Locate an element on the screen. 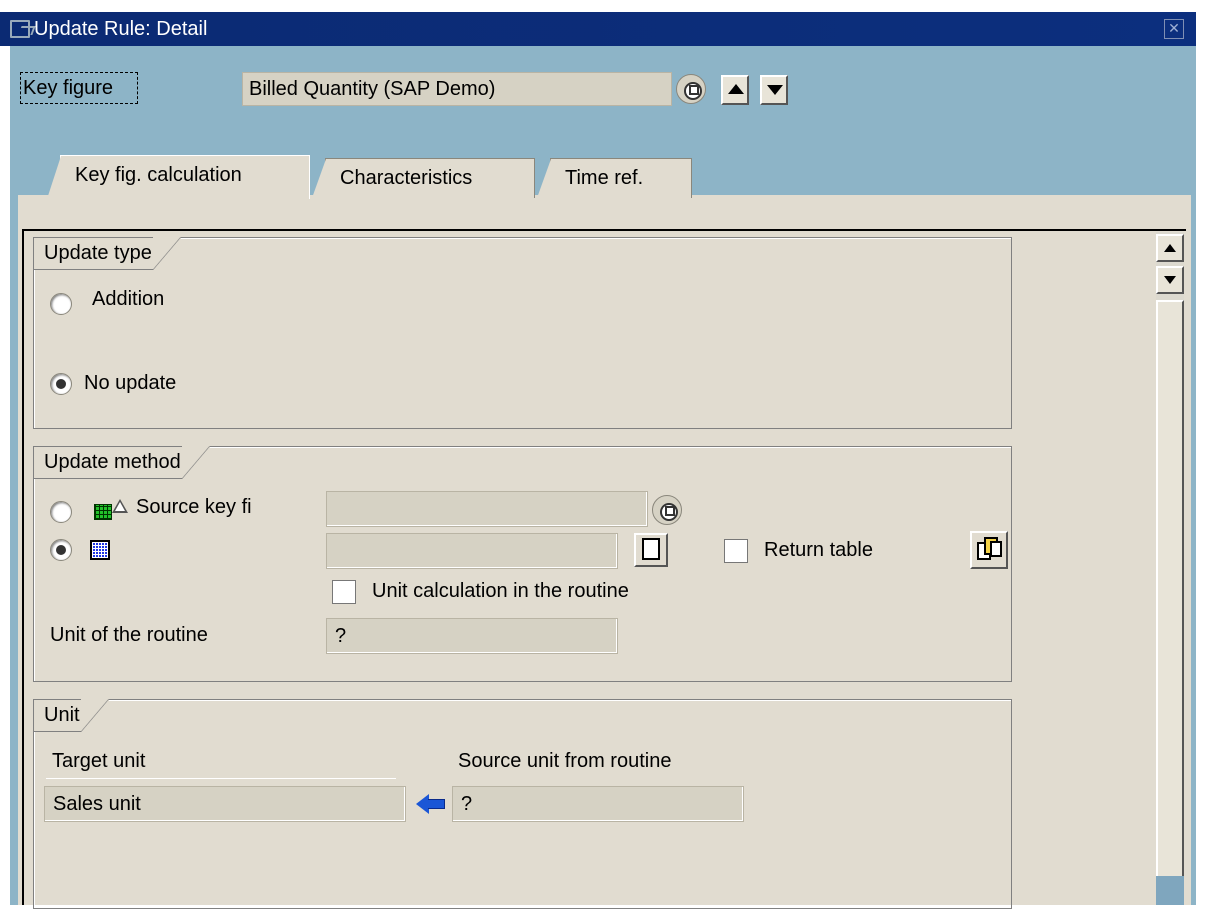 The height and width of the screenshot is (909, 1224). previous-key-figure-button is located at coordinates (735, 90).